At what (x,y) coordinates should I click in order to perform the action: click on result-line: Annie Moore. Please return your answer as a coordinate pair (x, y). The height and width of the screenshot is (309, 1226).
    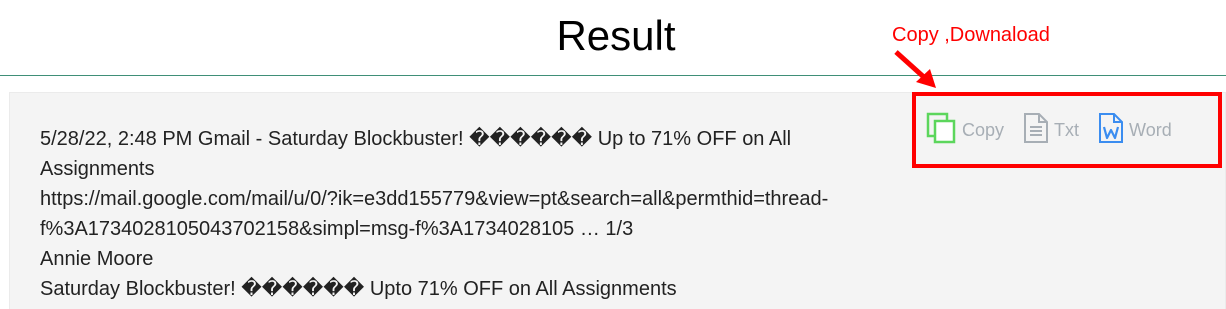
    Looking at the image, I should click on (97, 259).